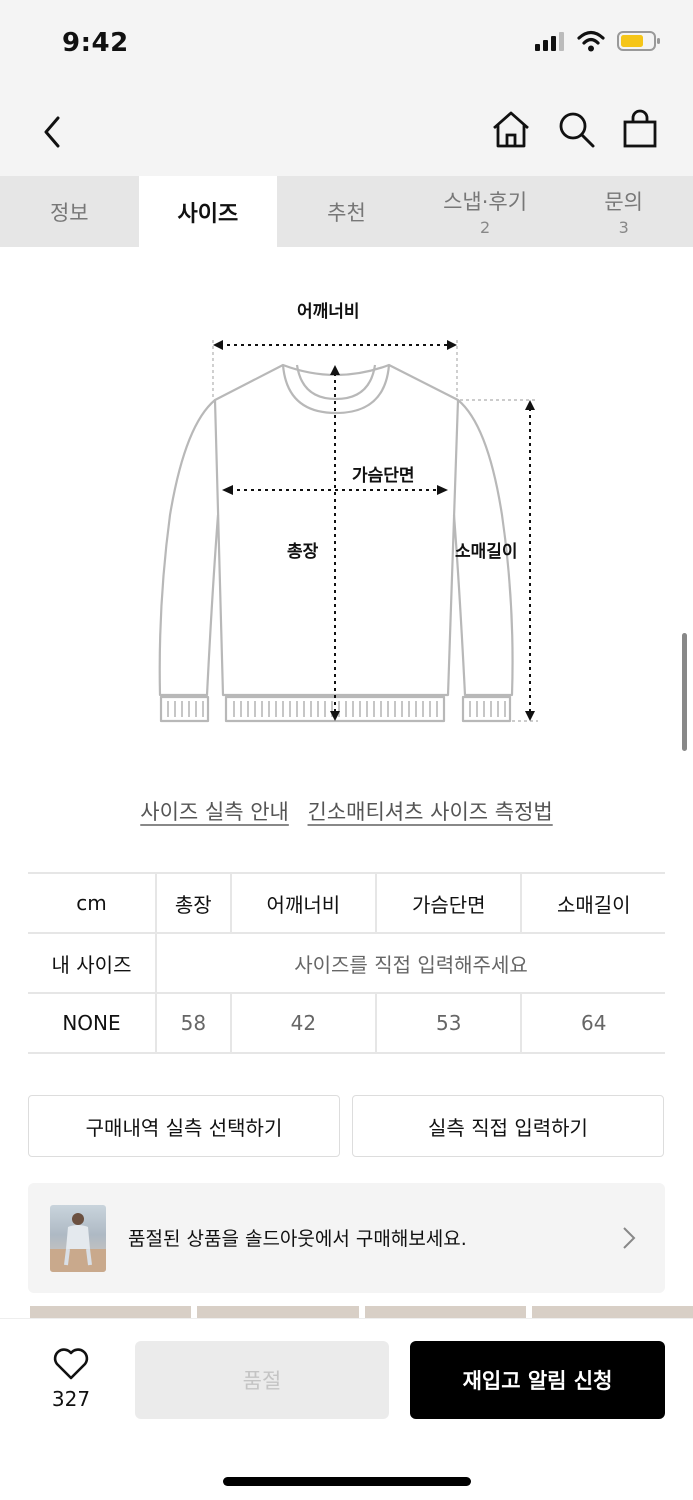 The image size is (693, 1500). I want to click on back-icon, so click(54, 132).